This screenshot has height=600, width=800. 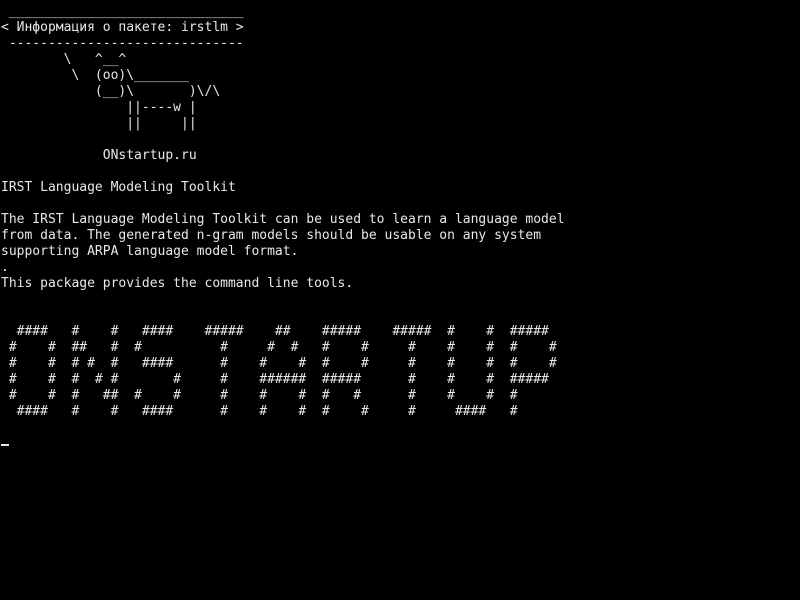 What do you see at coordinates (99, 107) in the screenshot?
I see `cowsay-art-line: ||----w |` at bounding box center [99, 107].